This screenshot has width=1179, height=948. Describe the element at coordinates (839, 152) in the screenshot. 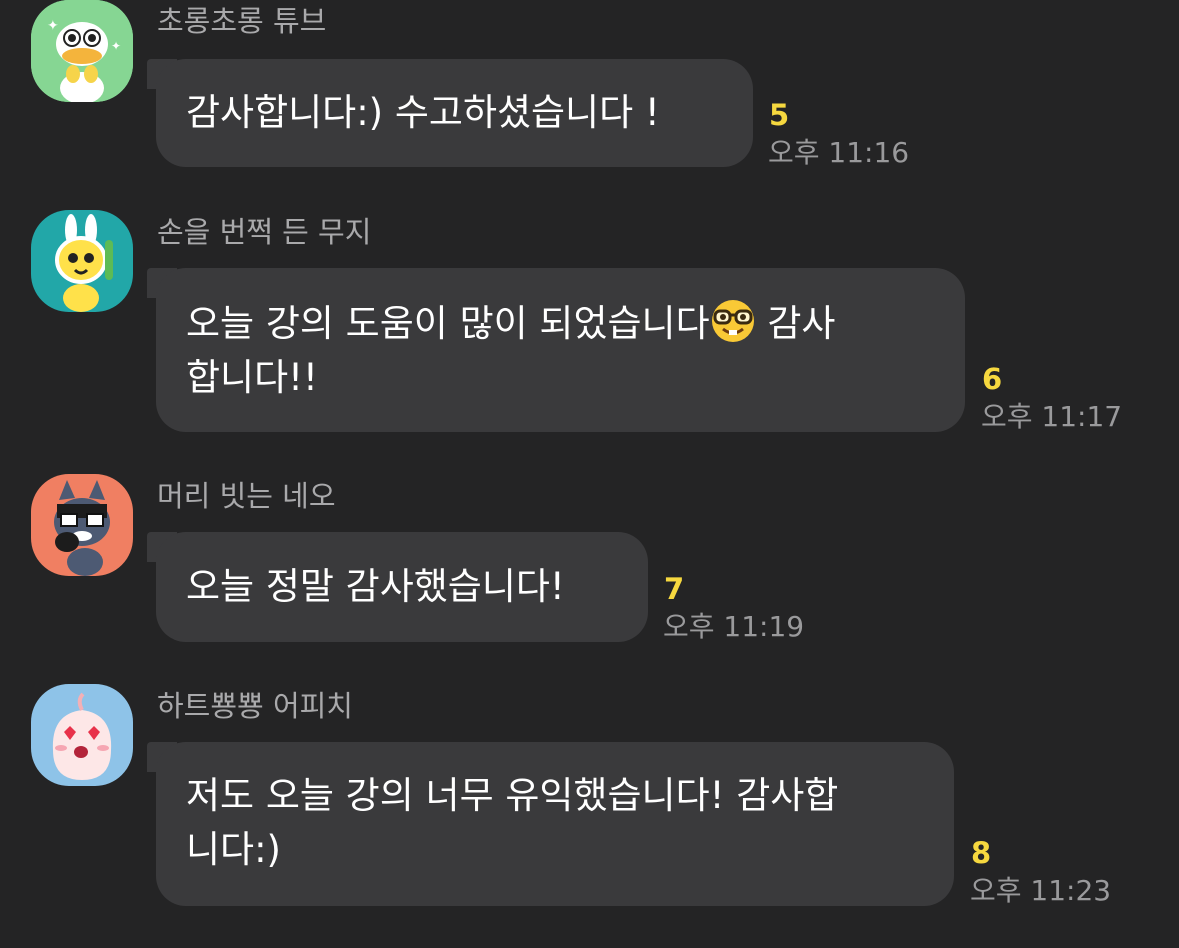

I see `timestamp: 오후 11:16` at that location.